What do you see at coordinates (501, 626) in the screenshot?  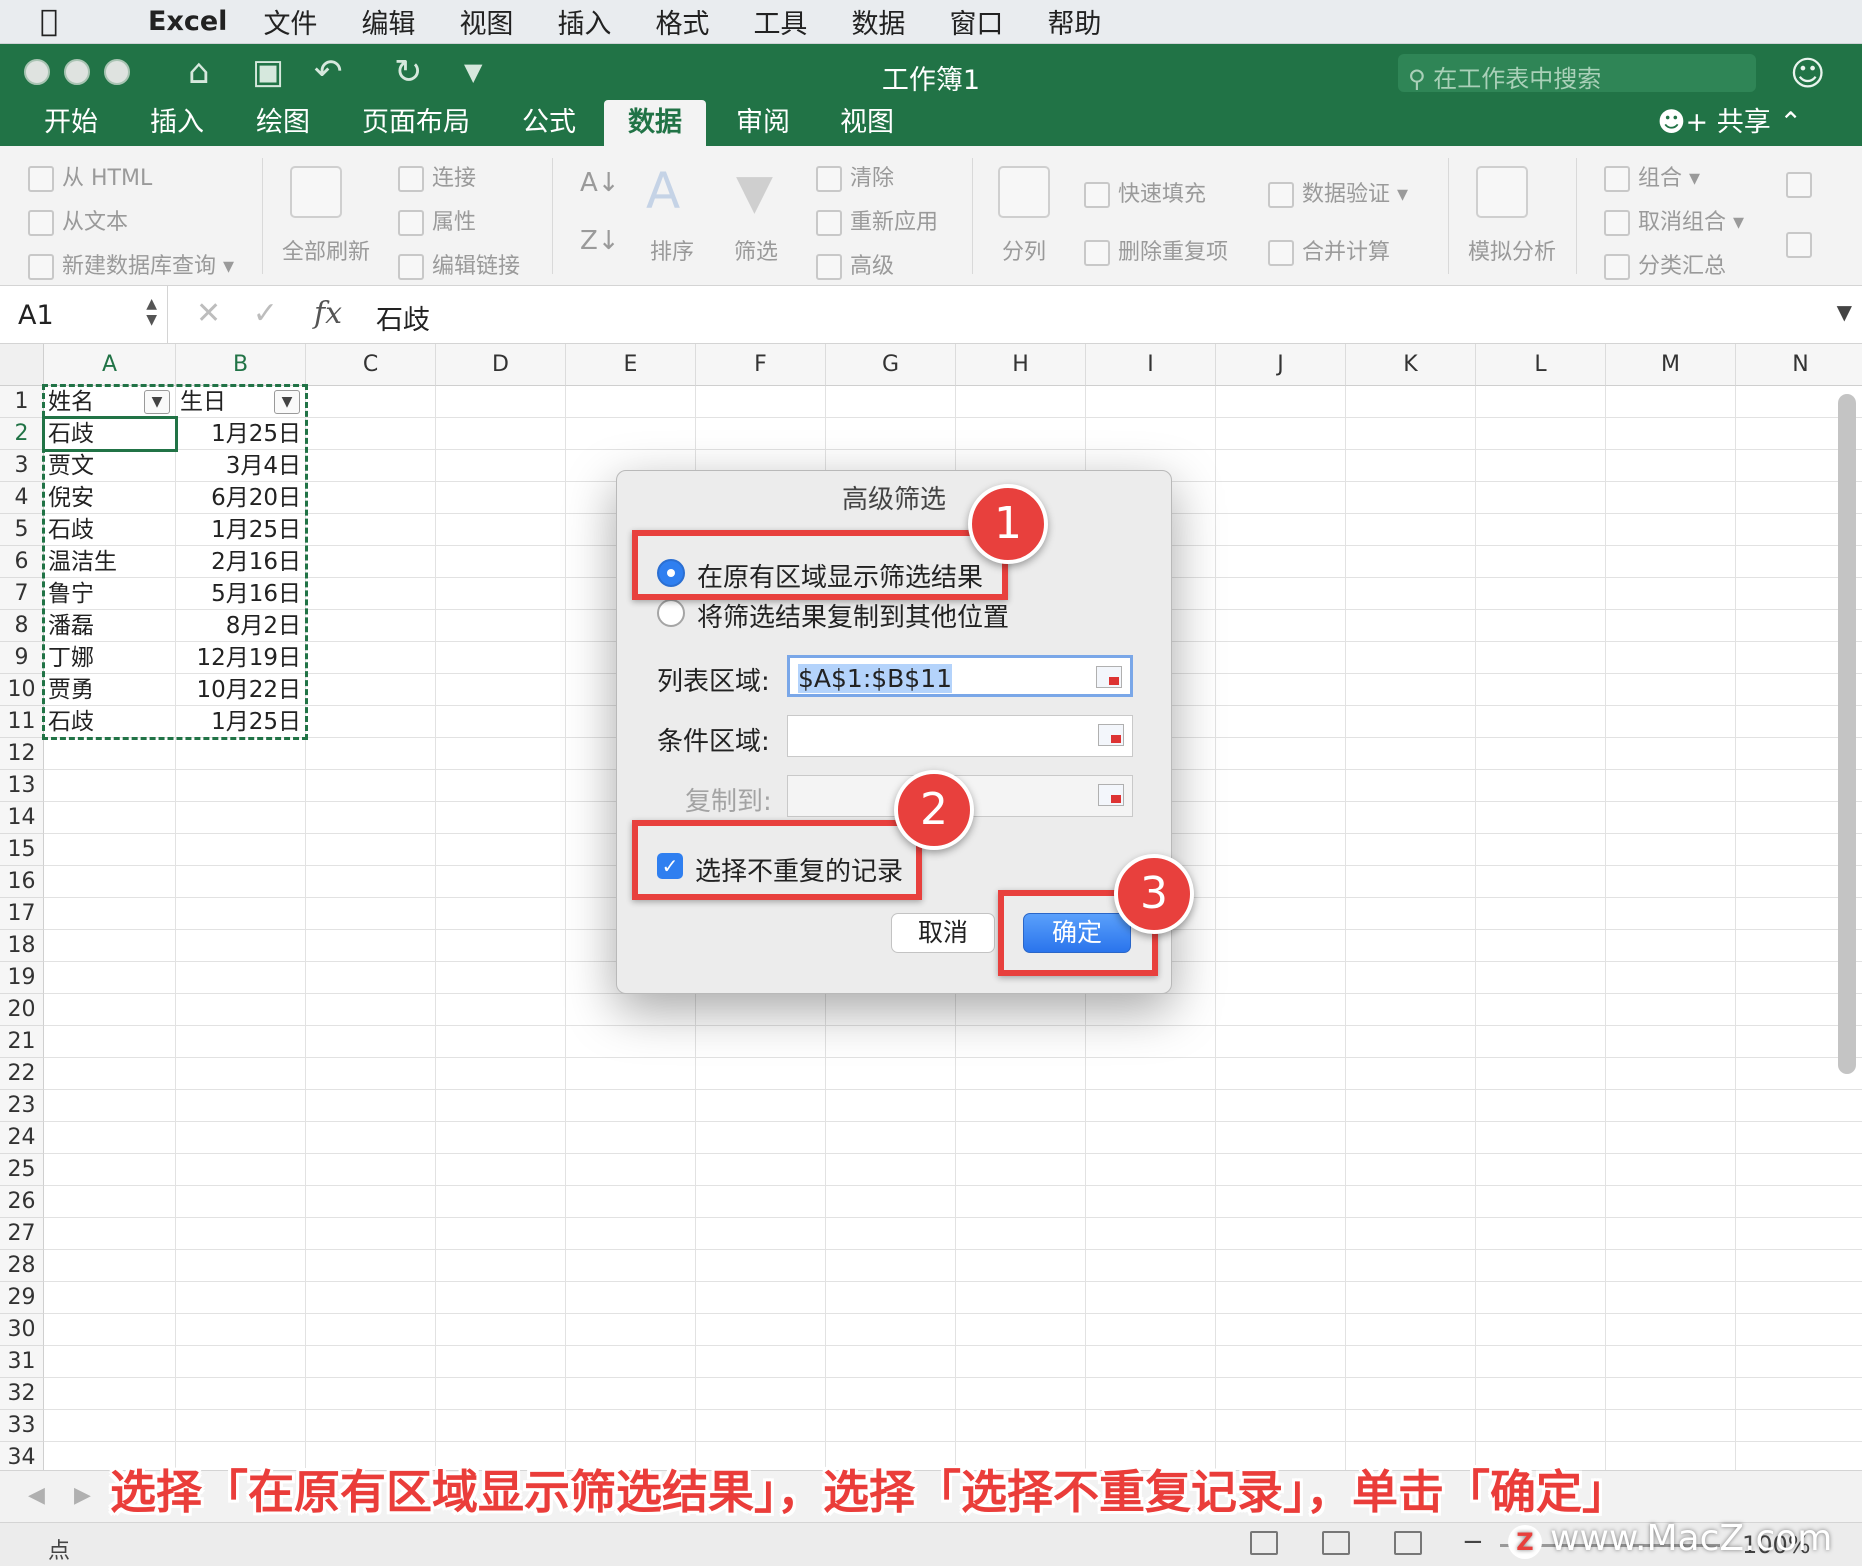 I see `cell-d8` at bounding box center [501, 626].